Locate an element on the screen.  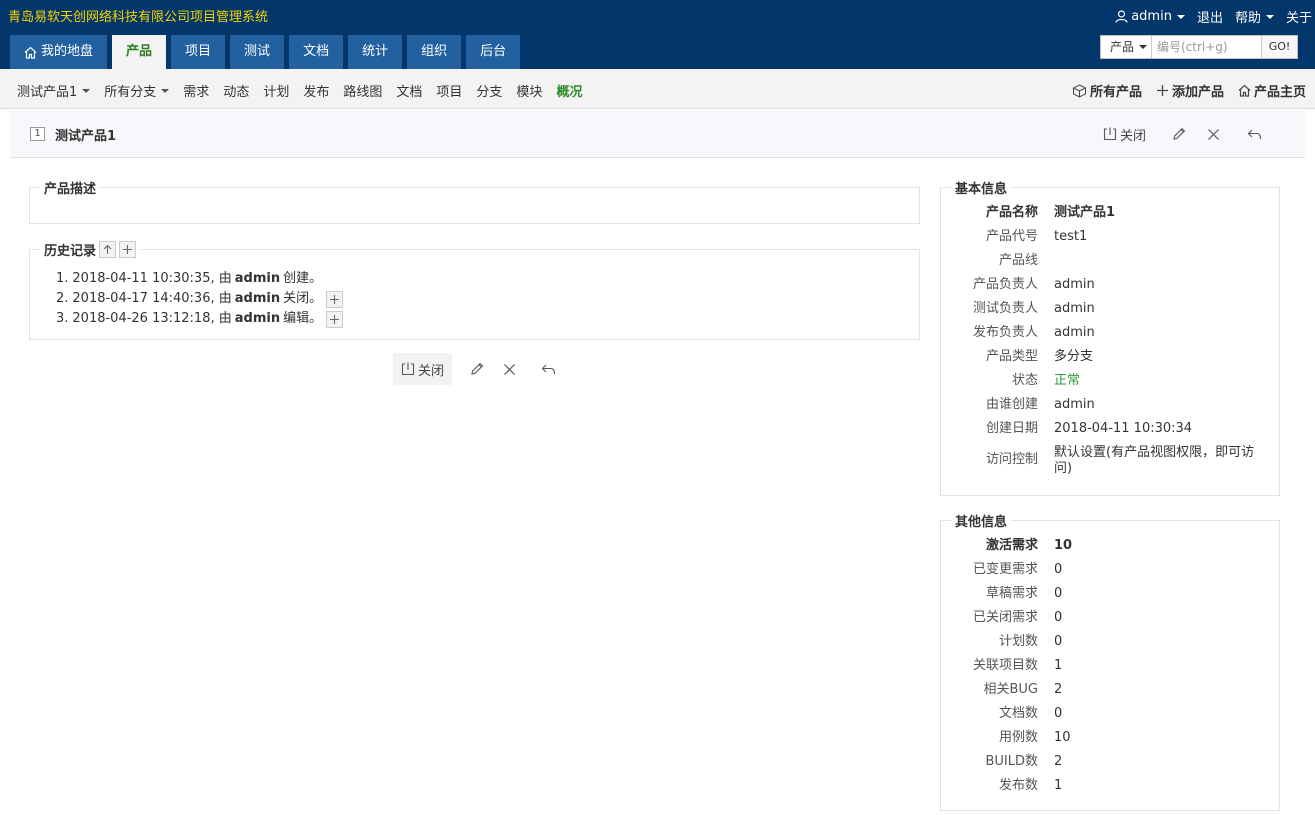
product-selector: 测试产品1 is located at coordinates (54, 90).